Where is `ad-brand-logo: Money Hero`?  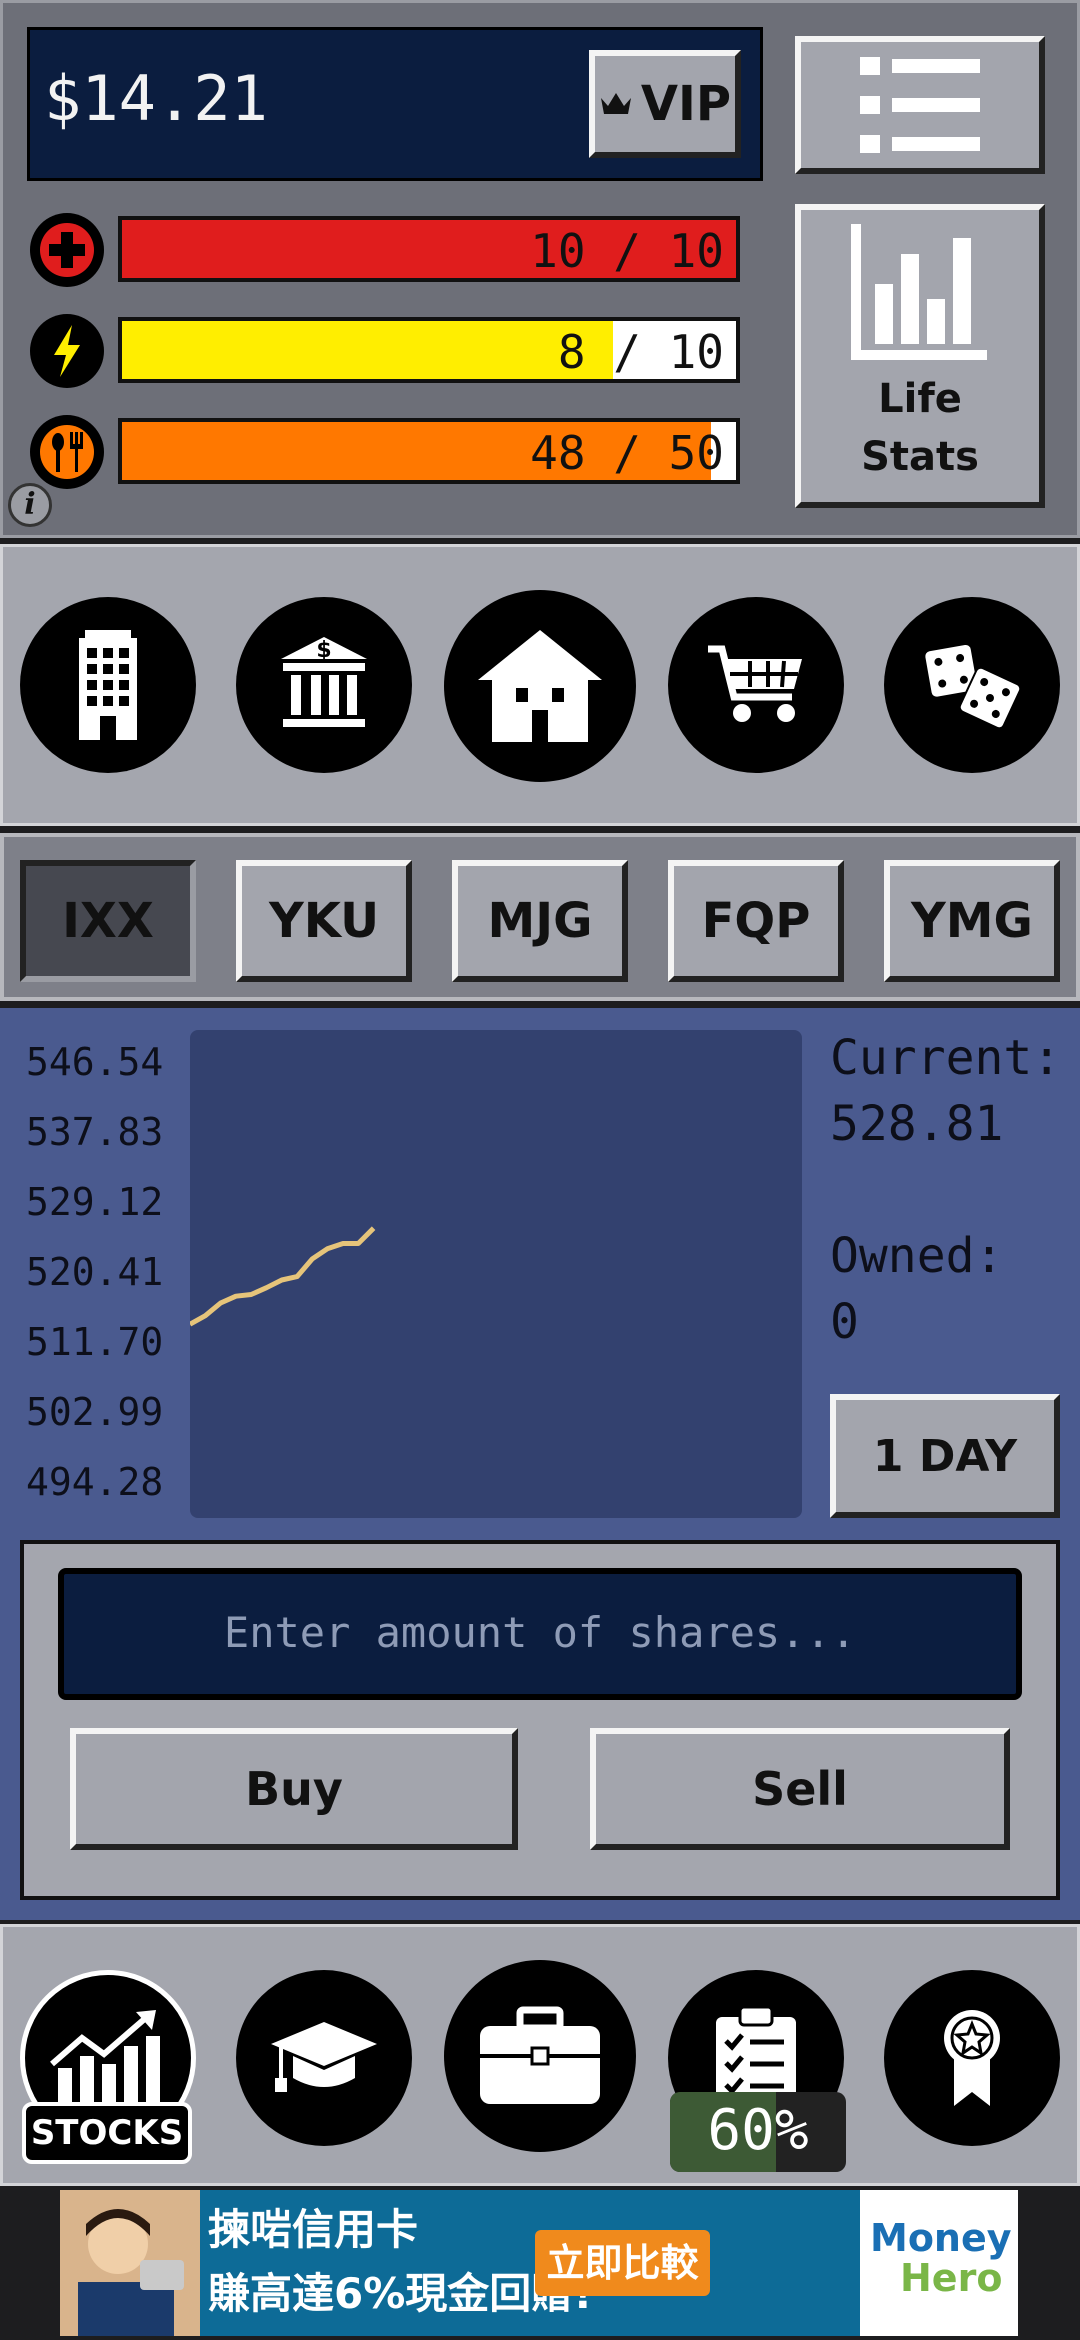 ad-brand-logo: Money Hero is located at coordinates (941, 2258).